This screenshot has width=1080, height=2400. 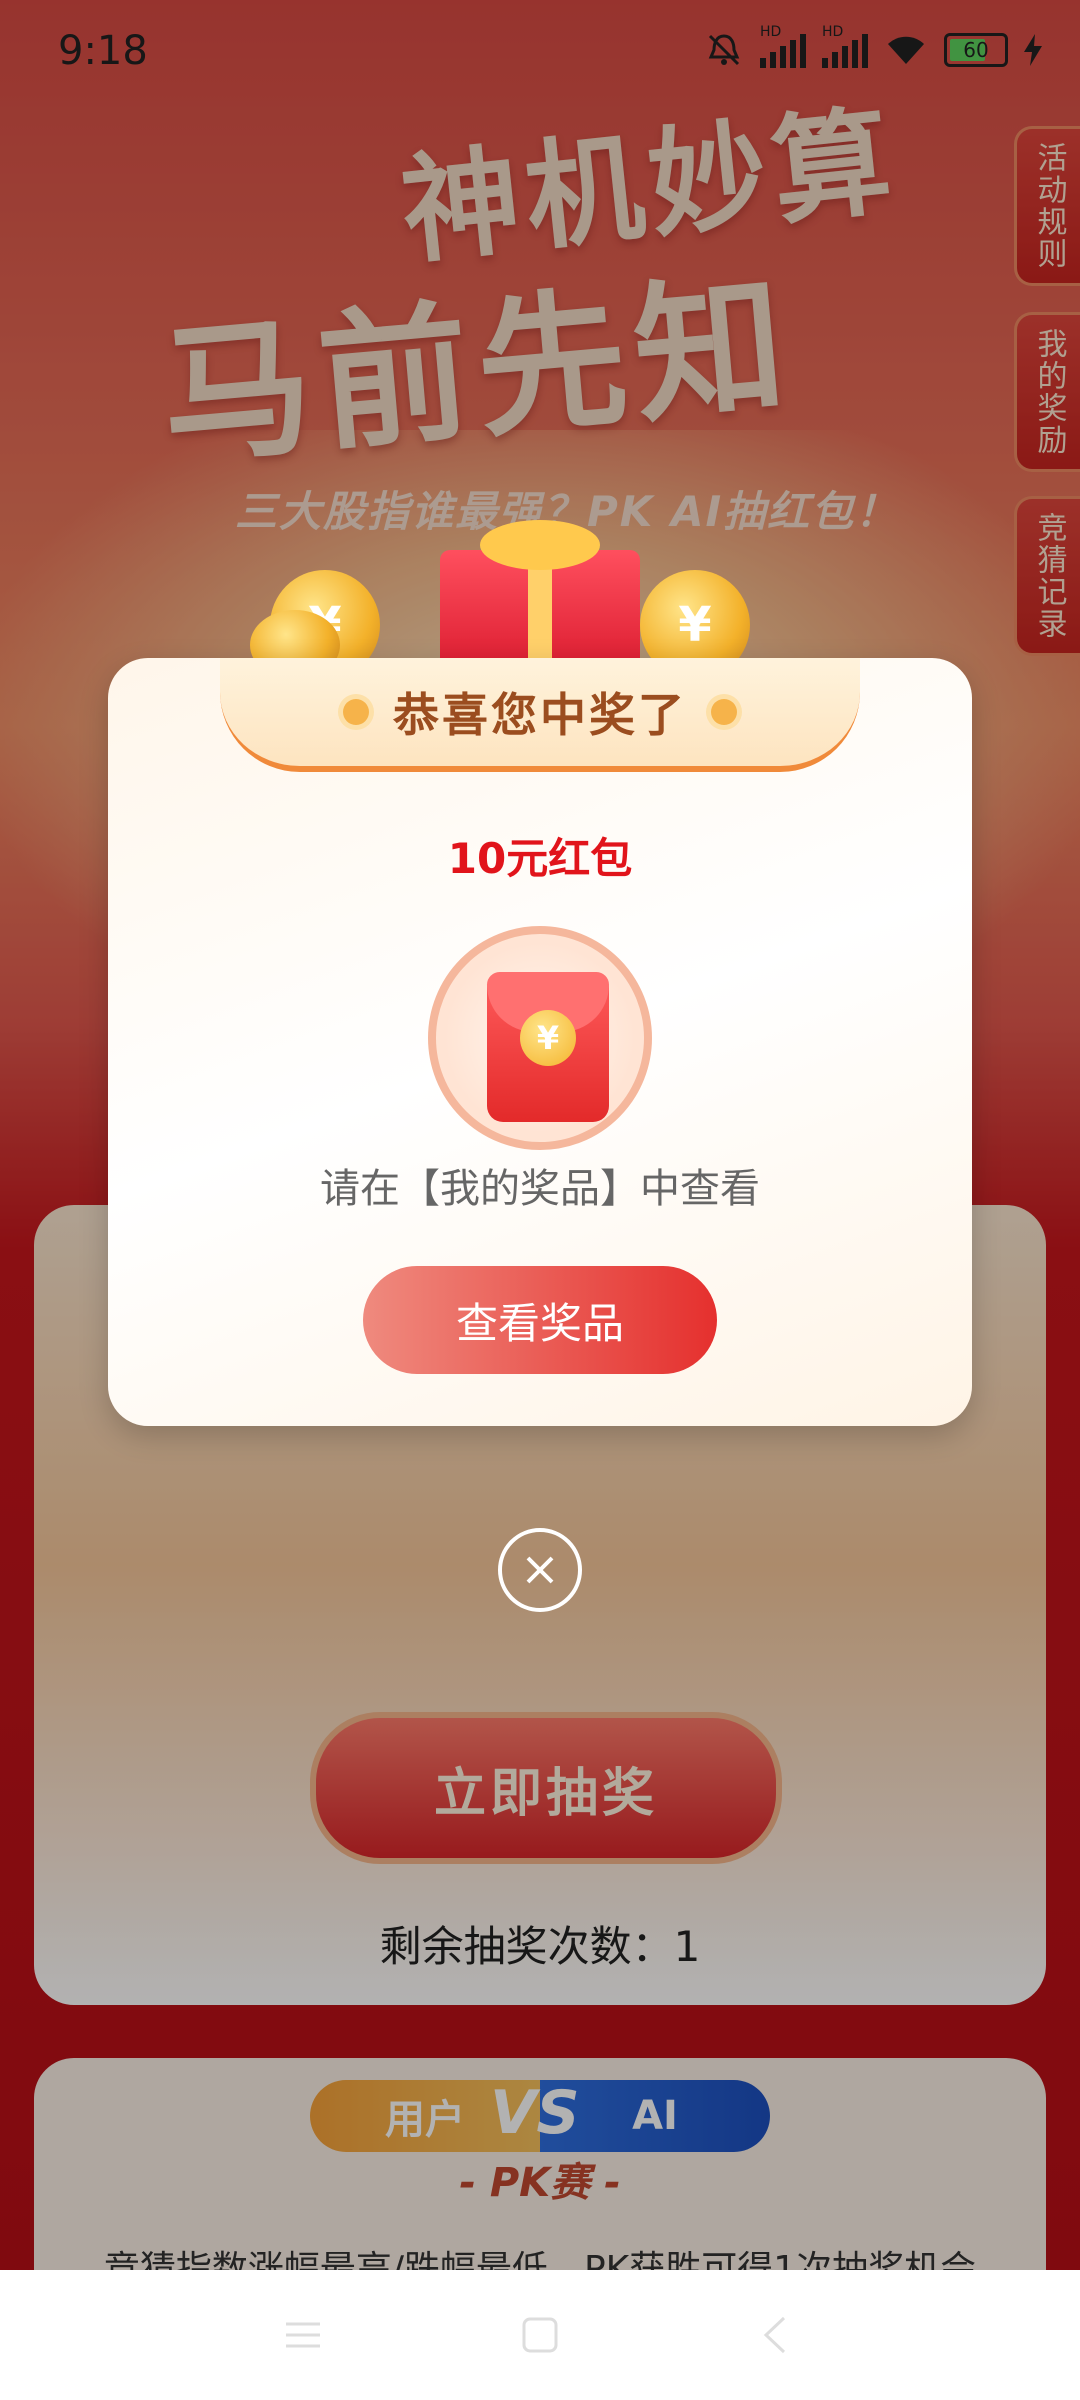 I want to click on gift-bow-icon, so click(x=540, y=545).